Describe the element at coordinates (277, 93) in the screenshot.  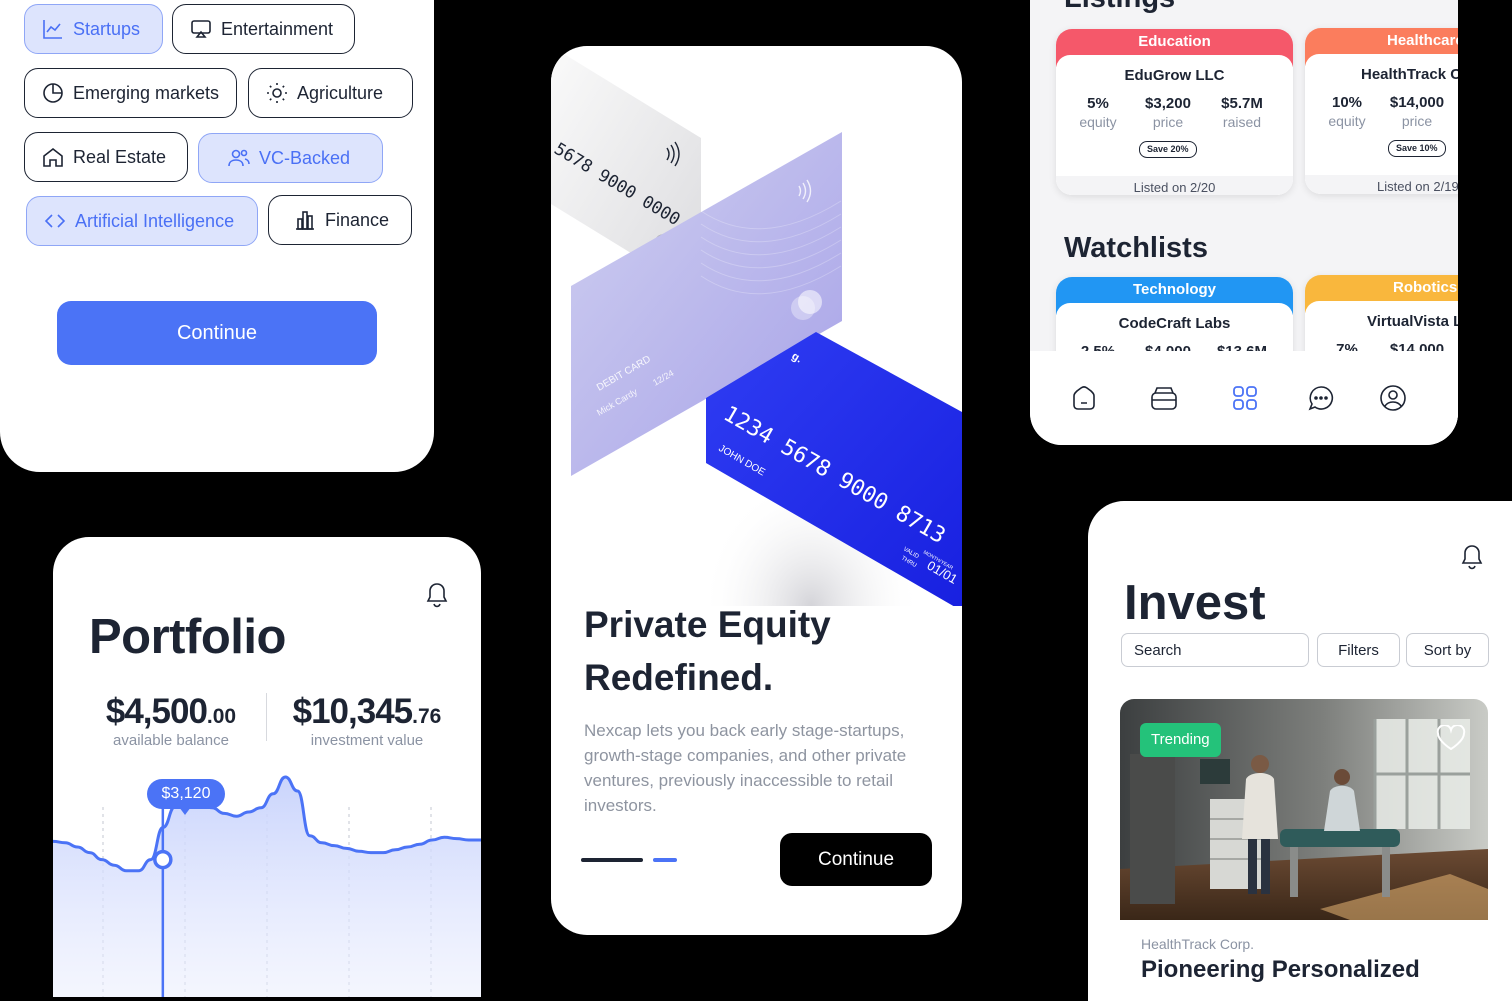
I see `sun-icon` at that location.